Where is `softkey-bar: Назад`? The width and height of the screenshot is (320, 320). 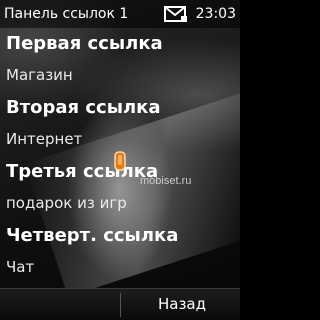 softkey-bar: Назад is located at coordinates (120, 304).